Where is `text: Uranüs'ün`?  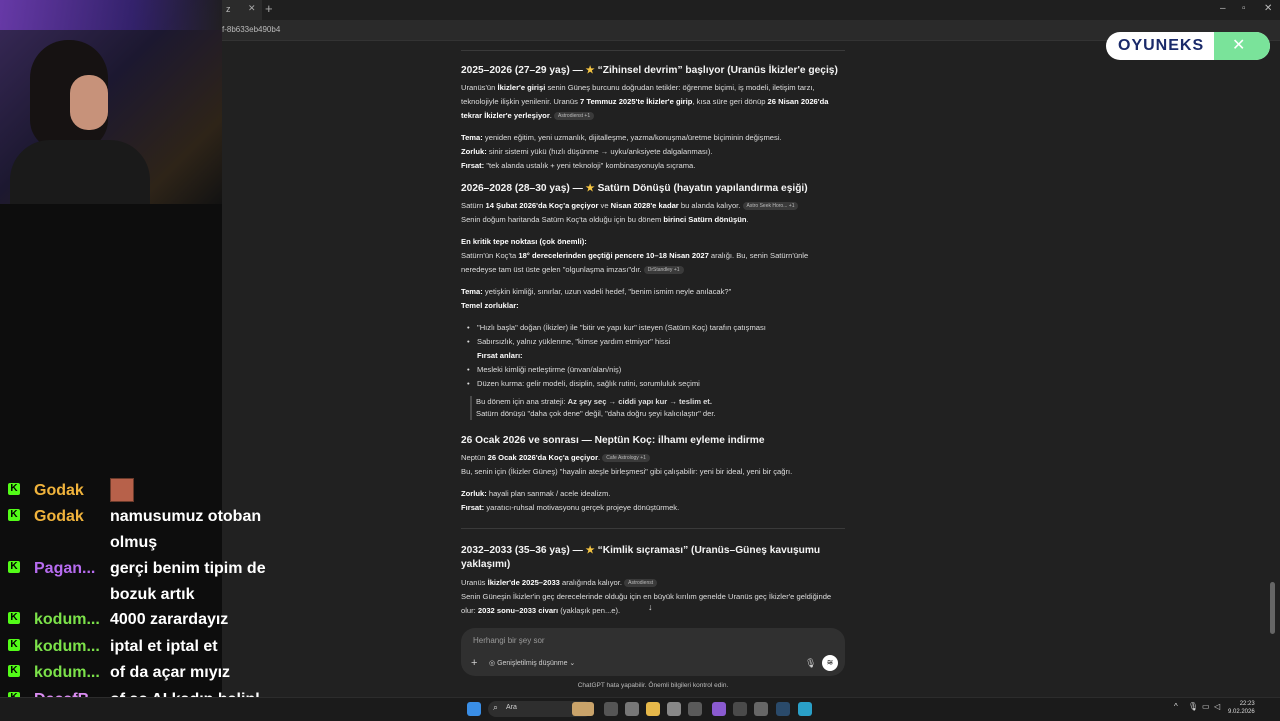
text: Uranüs'ün is located at coordinates (479, 87).